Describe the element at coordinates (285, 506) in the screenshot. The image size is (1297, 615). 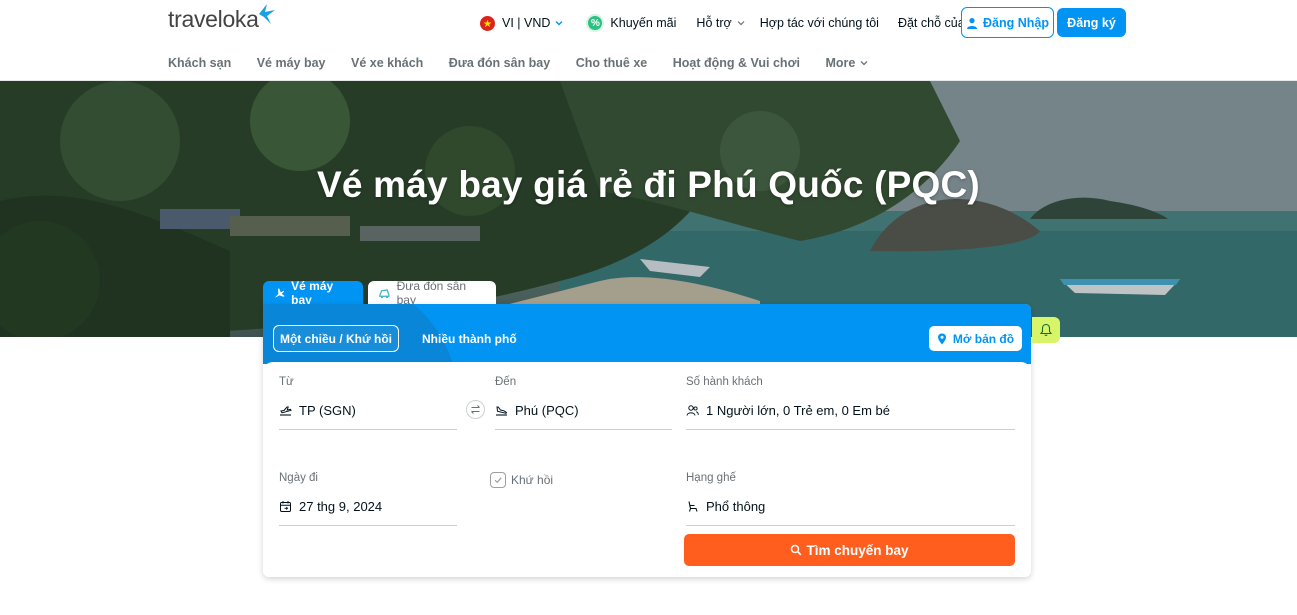
I see `calendar-icon` at that location.